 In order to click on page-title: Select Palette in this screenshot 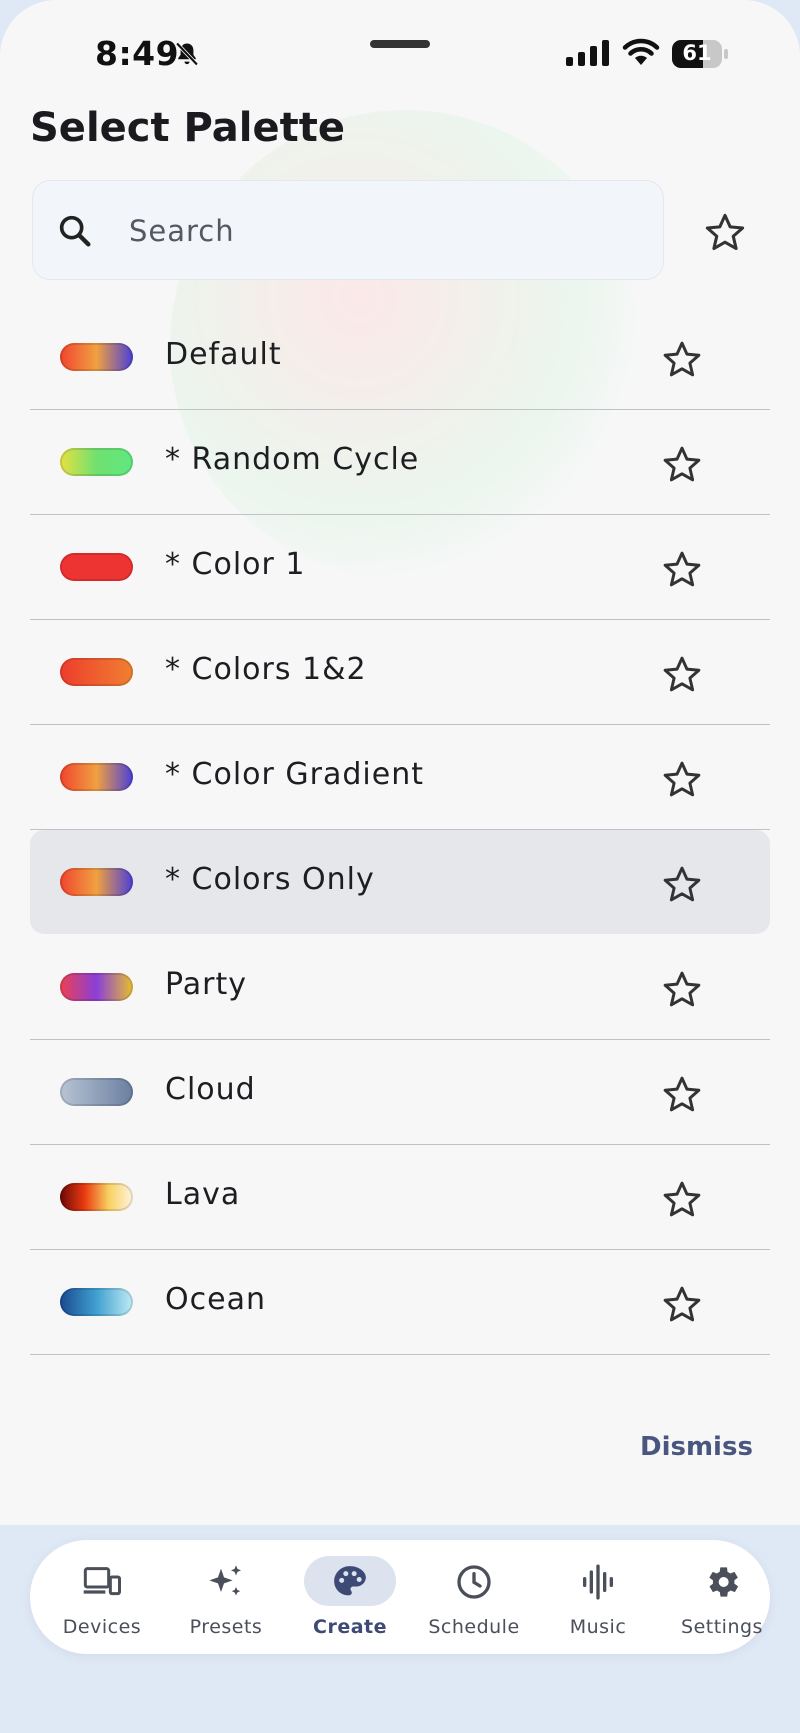, I will do `click(187, 128)`.